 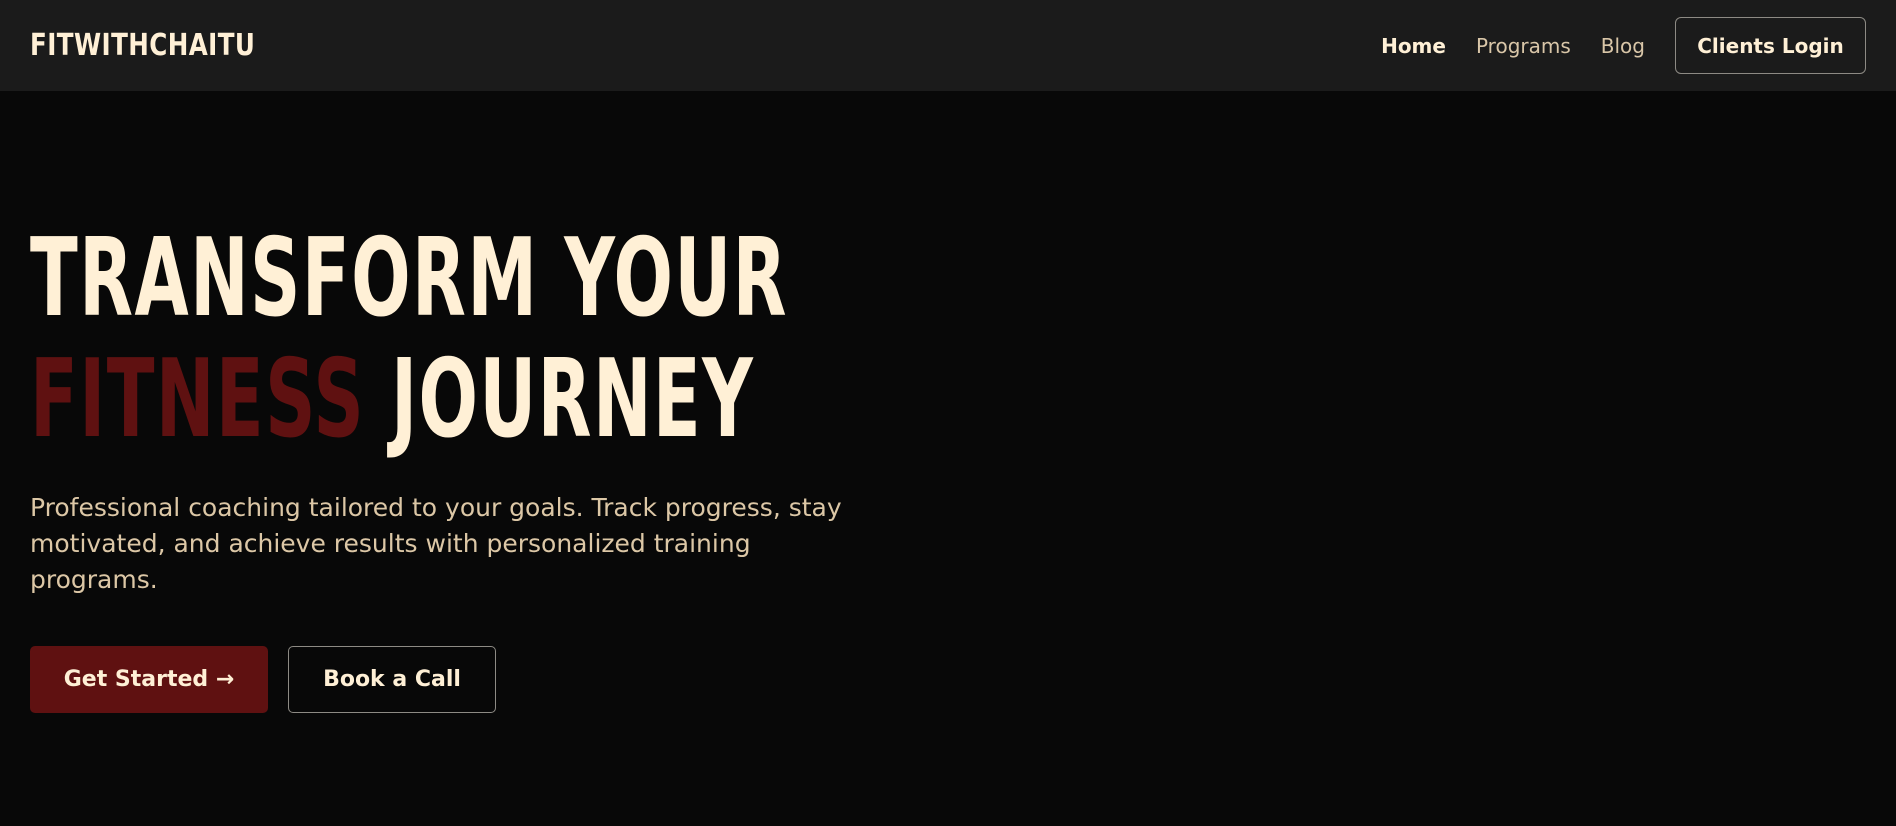 I want to click on main-nav: Home Programs Blog Clients Login, so click(x=1623, y=45).